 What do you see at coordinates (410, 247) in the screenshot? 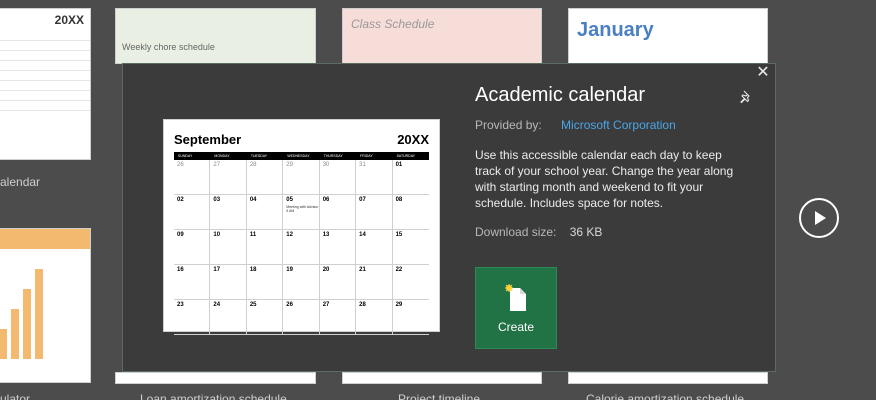
I see `calendar-day-cell: 15` at bounding box center [410, 247].